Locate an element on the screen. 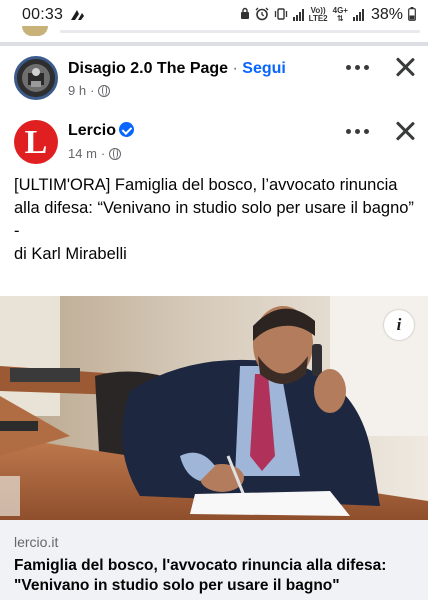 This screenshot has width=428, height=600. author-name: Lercio is located at coordinates (92, 130).